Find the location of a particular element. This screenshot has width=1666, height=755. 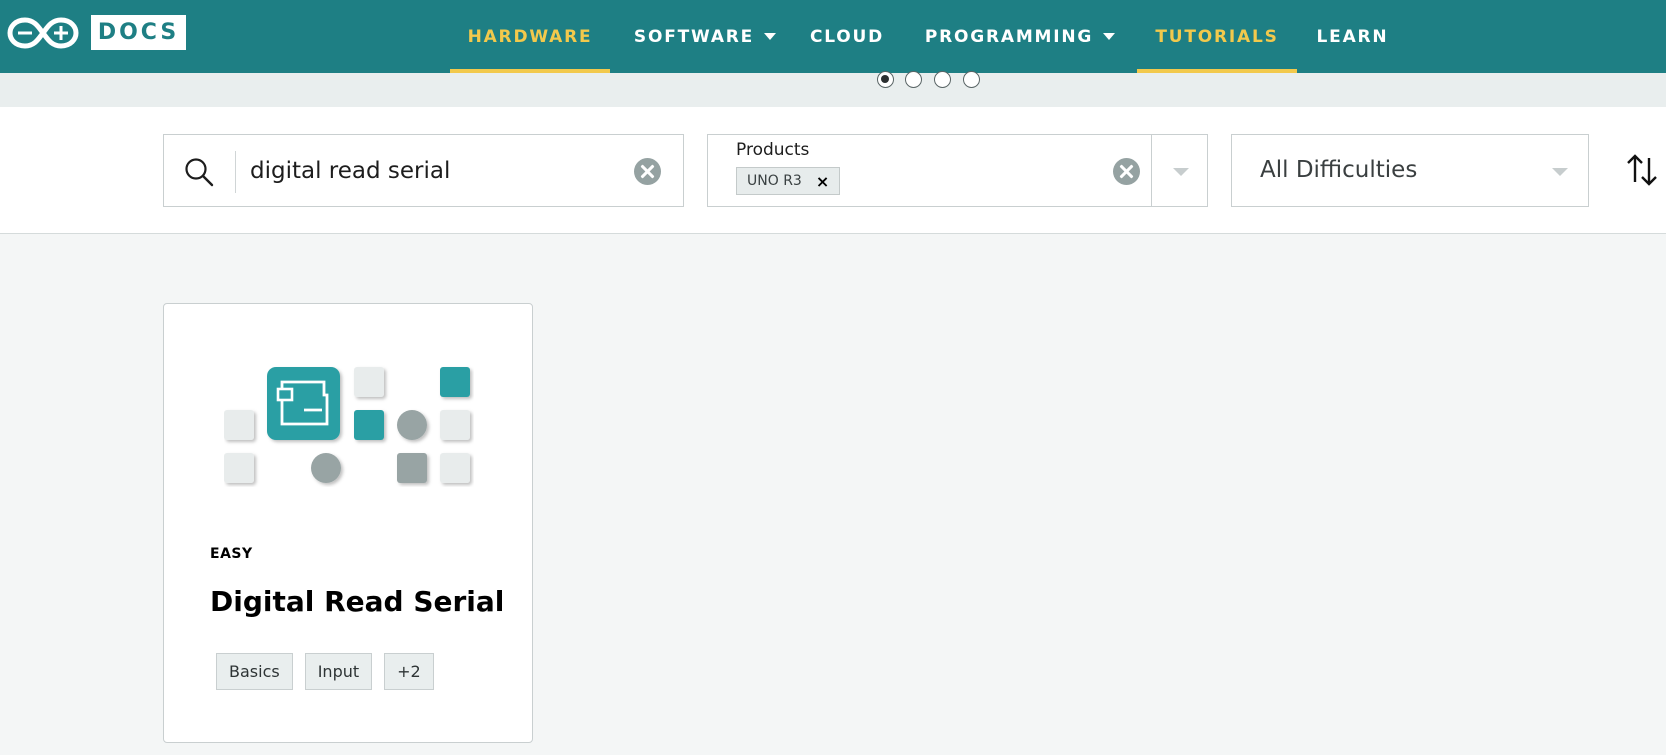

nav-software: SOFTWARE is located at coordinates (705, 36).